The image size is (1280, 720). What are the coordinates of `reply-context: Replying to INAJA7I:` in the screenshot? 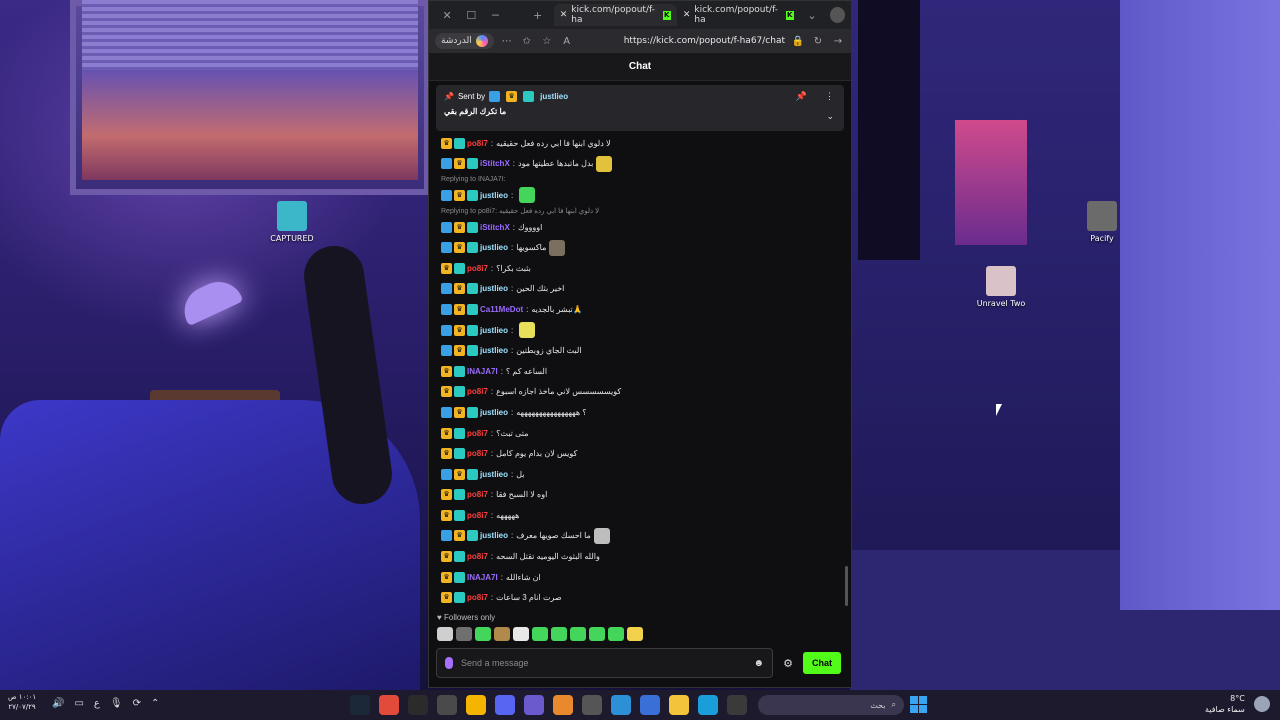 It's located at (641, 179).